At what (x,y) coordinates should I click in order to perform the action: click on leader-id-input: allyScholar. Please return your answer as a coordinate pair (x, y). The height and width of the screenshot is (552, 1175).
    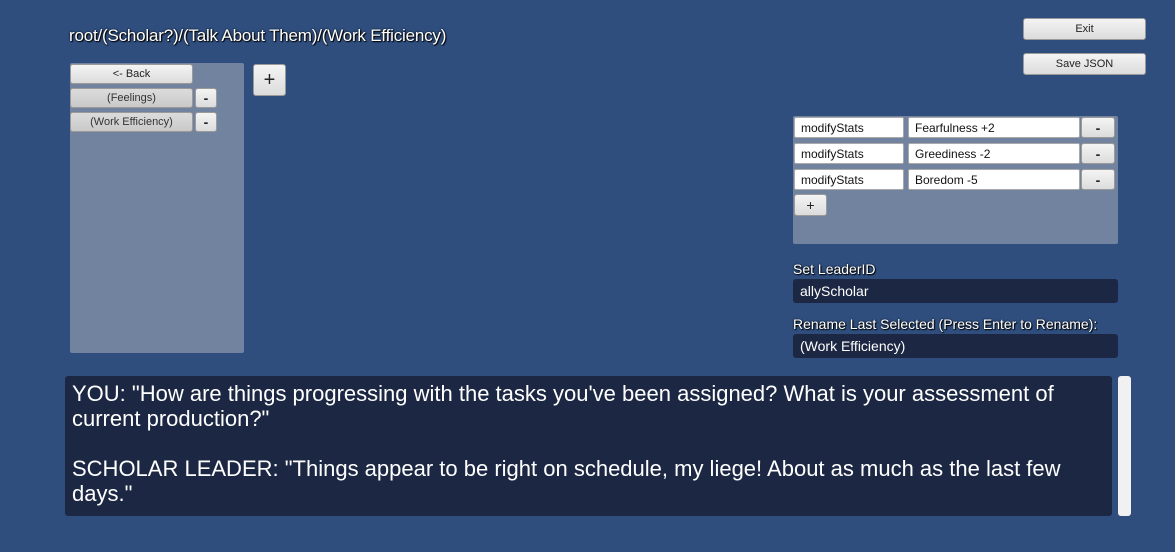
    Looking at the image, I should click on (955, 291).